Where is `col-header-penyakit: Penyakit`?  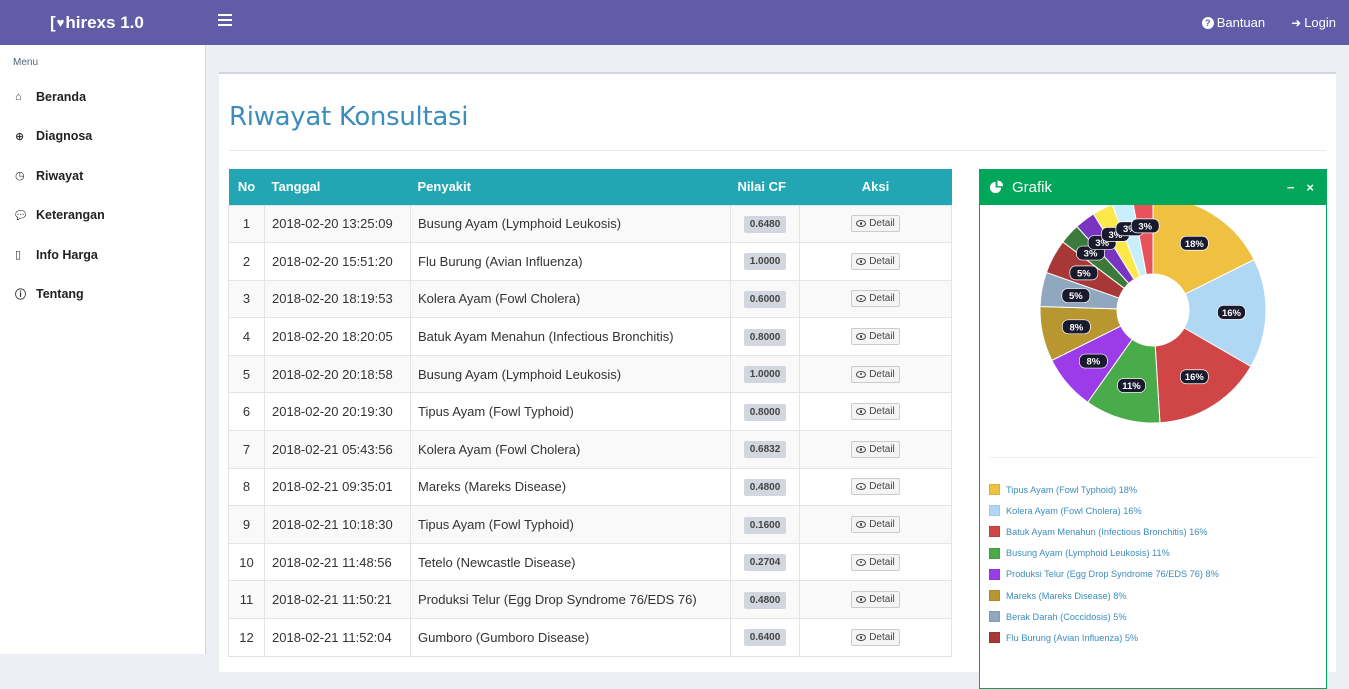
col-header-penyakit: Penyakit is located at coordinates (570, 187).